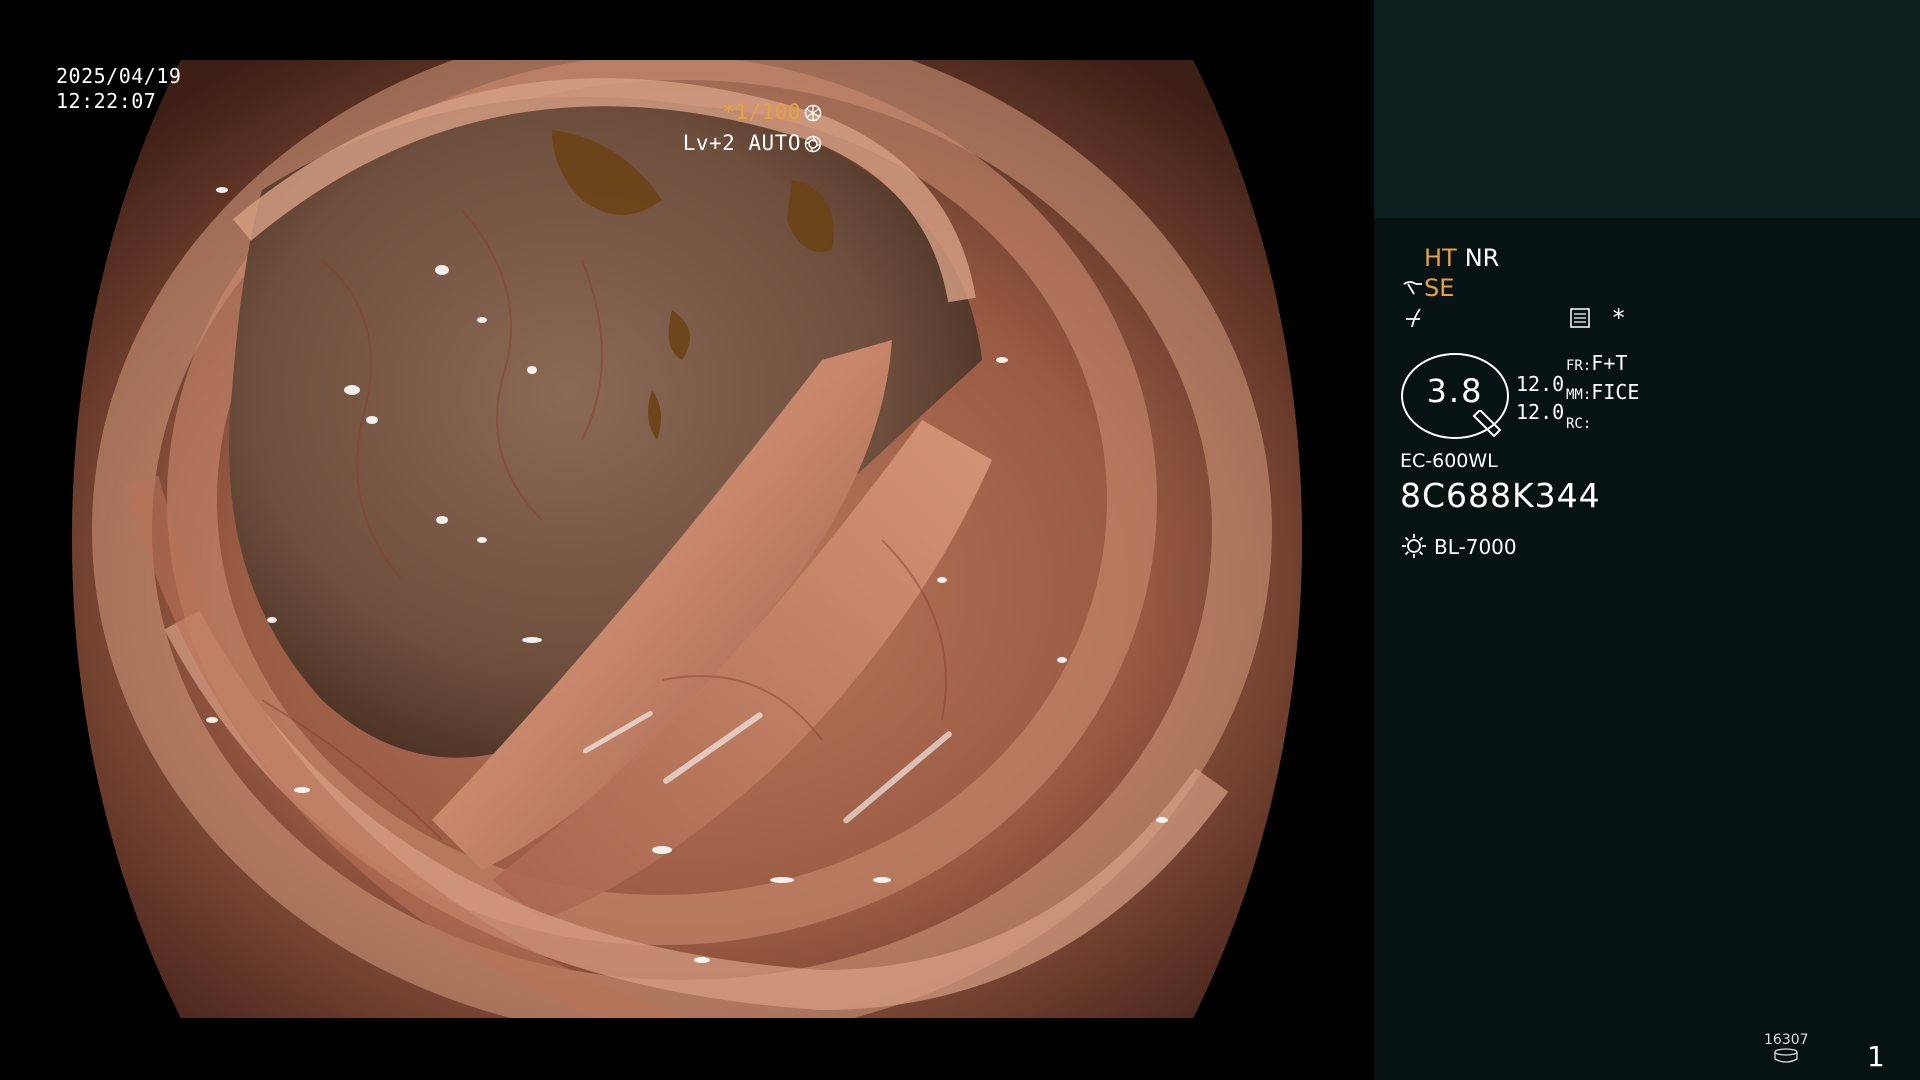 This screenshot has width=1920, height=1080. Describe the element at coordinates (1487, 424) in the screenshot. I see `zoom-magnifier-icon` at that location.